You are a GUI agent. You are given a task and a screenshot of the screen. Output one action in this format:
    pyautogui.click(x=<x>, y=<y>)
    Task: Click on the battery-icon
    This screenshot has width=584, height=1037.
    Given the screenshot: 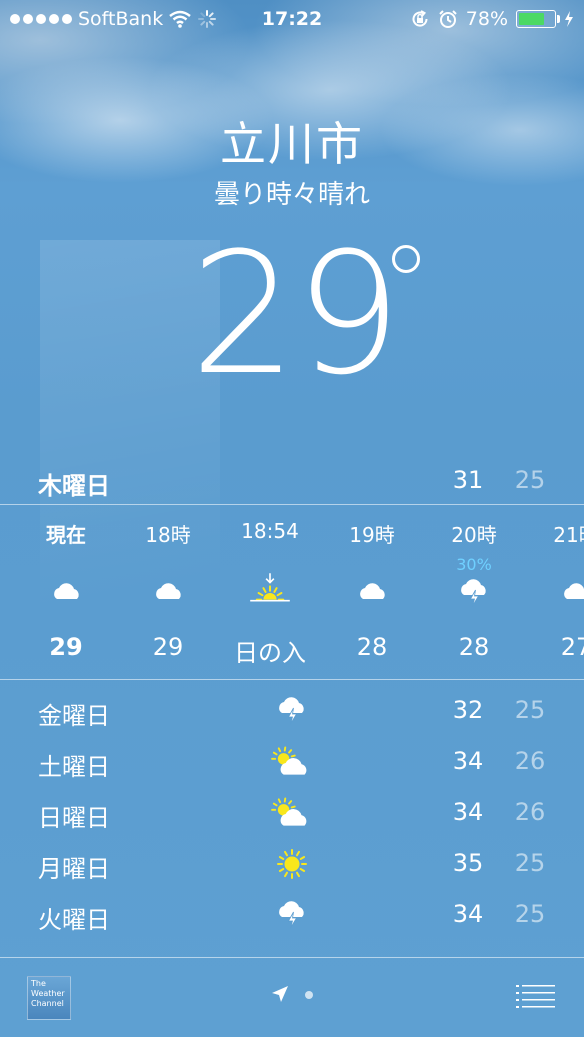 What is the action you would take?
    pyautogui.click(x=538, y=19)
    